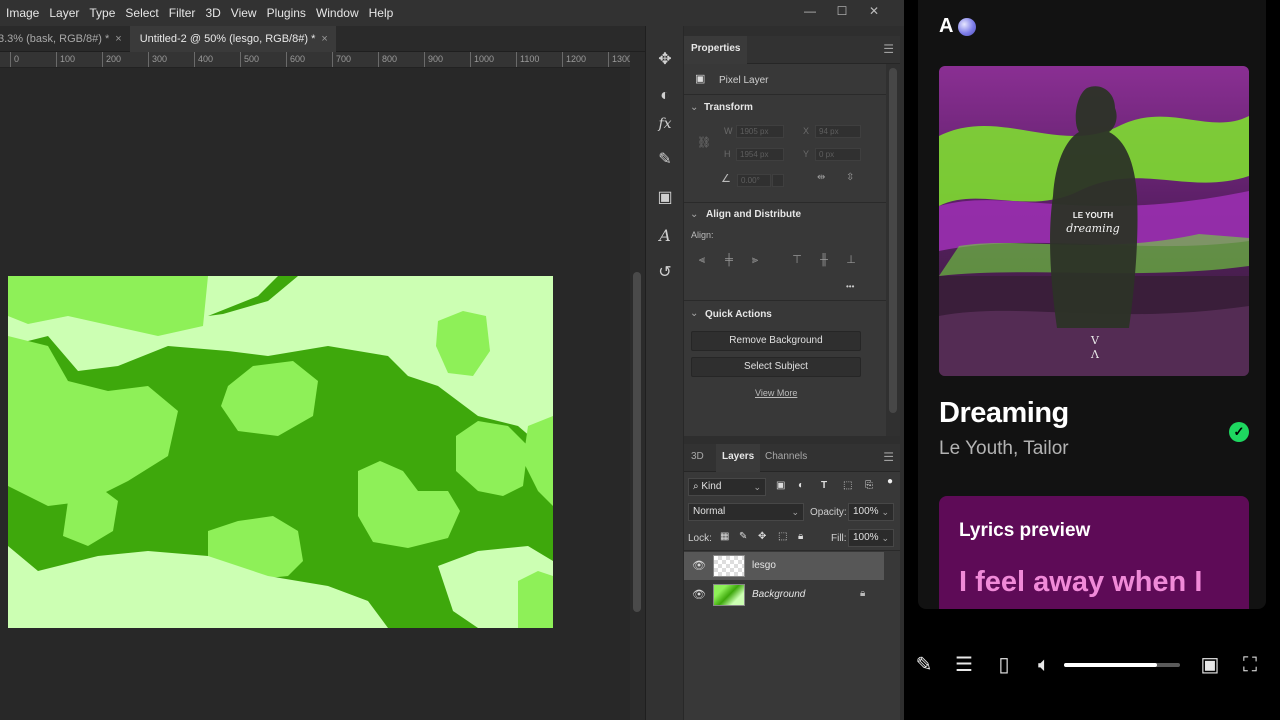 The image size is (1280, 720). I want to click on saved-check-icon: ✓, so click(1239, 432).